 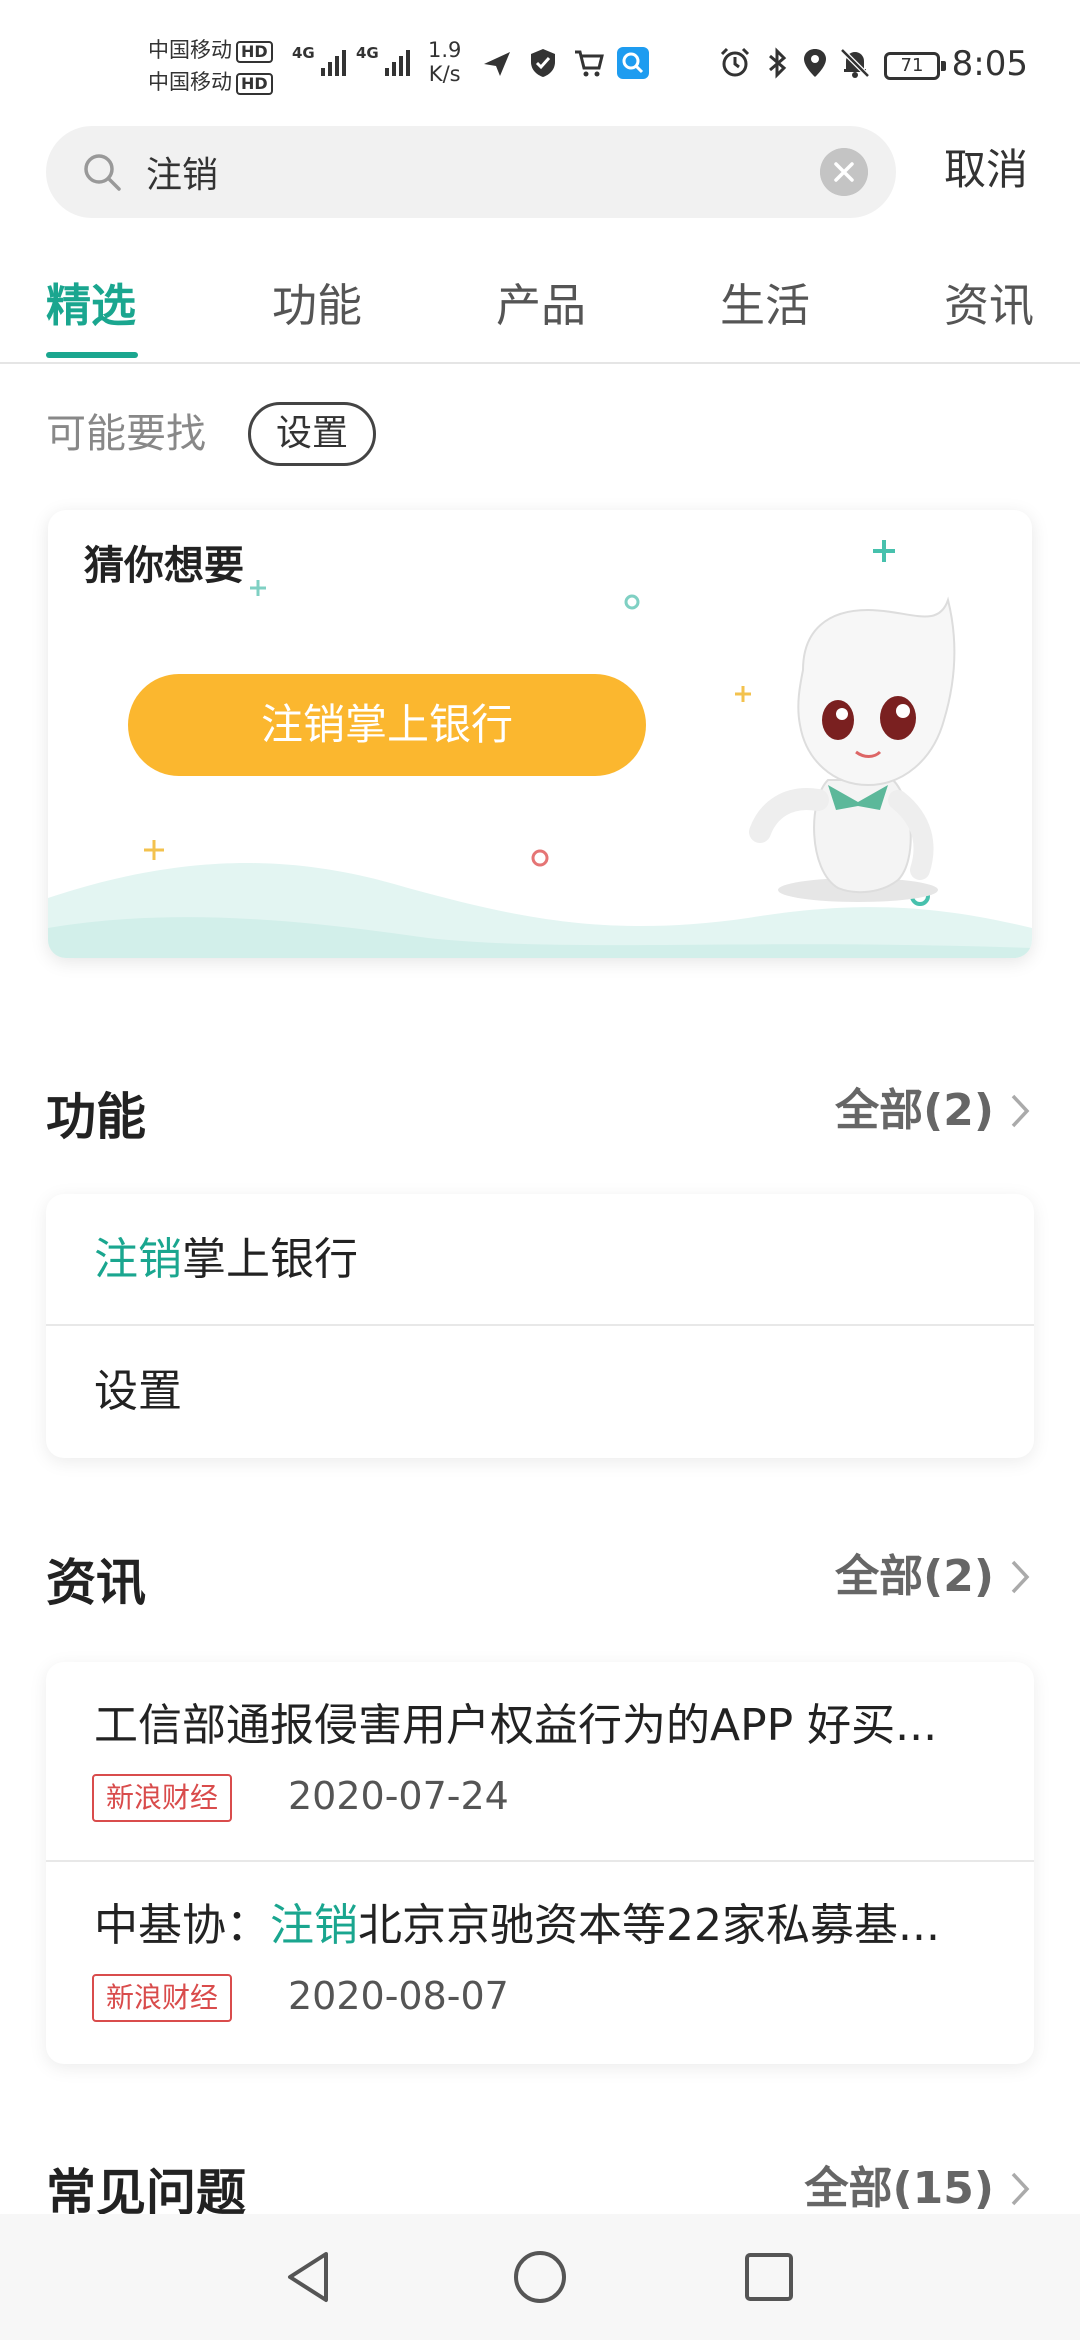 What do you see at coordinates (398, 1796) in the screenshot?
I see `news-date: 2020-07-24` at bounding box center [398, 1796].